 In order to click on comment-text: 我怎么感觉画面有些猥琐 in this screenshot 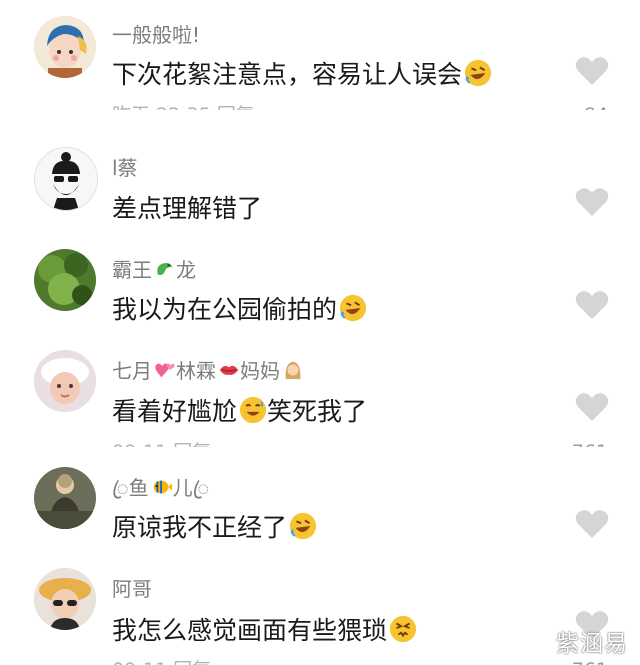, I will do `click(264, 629)`.